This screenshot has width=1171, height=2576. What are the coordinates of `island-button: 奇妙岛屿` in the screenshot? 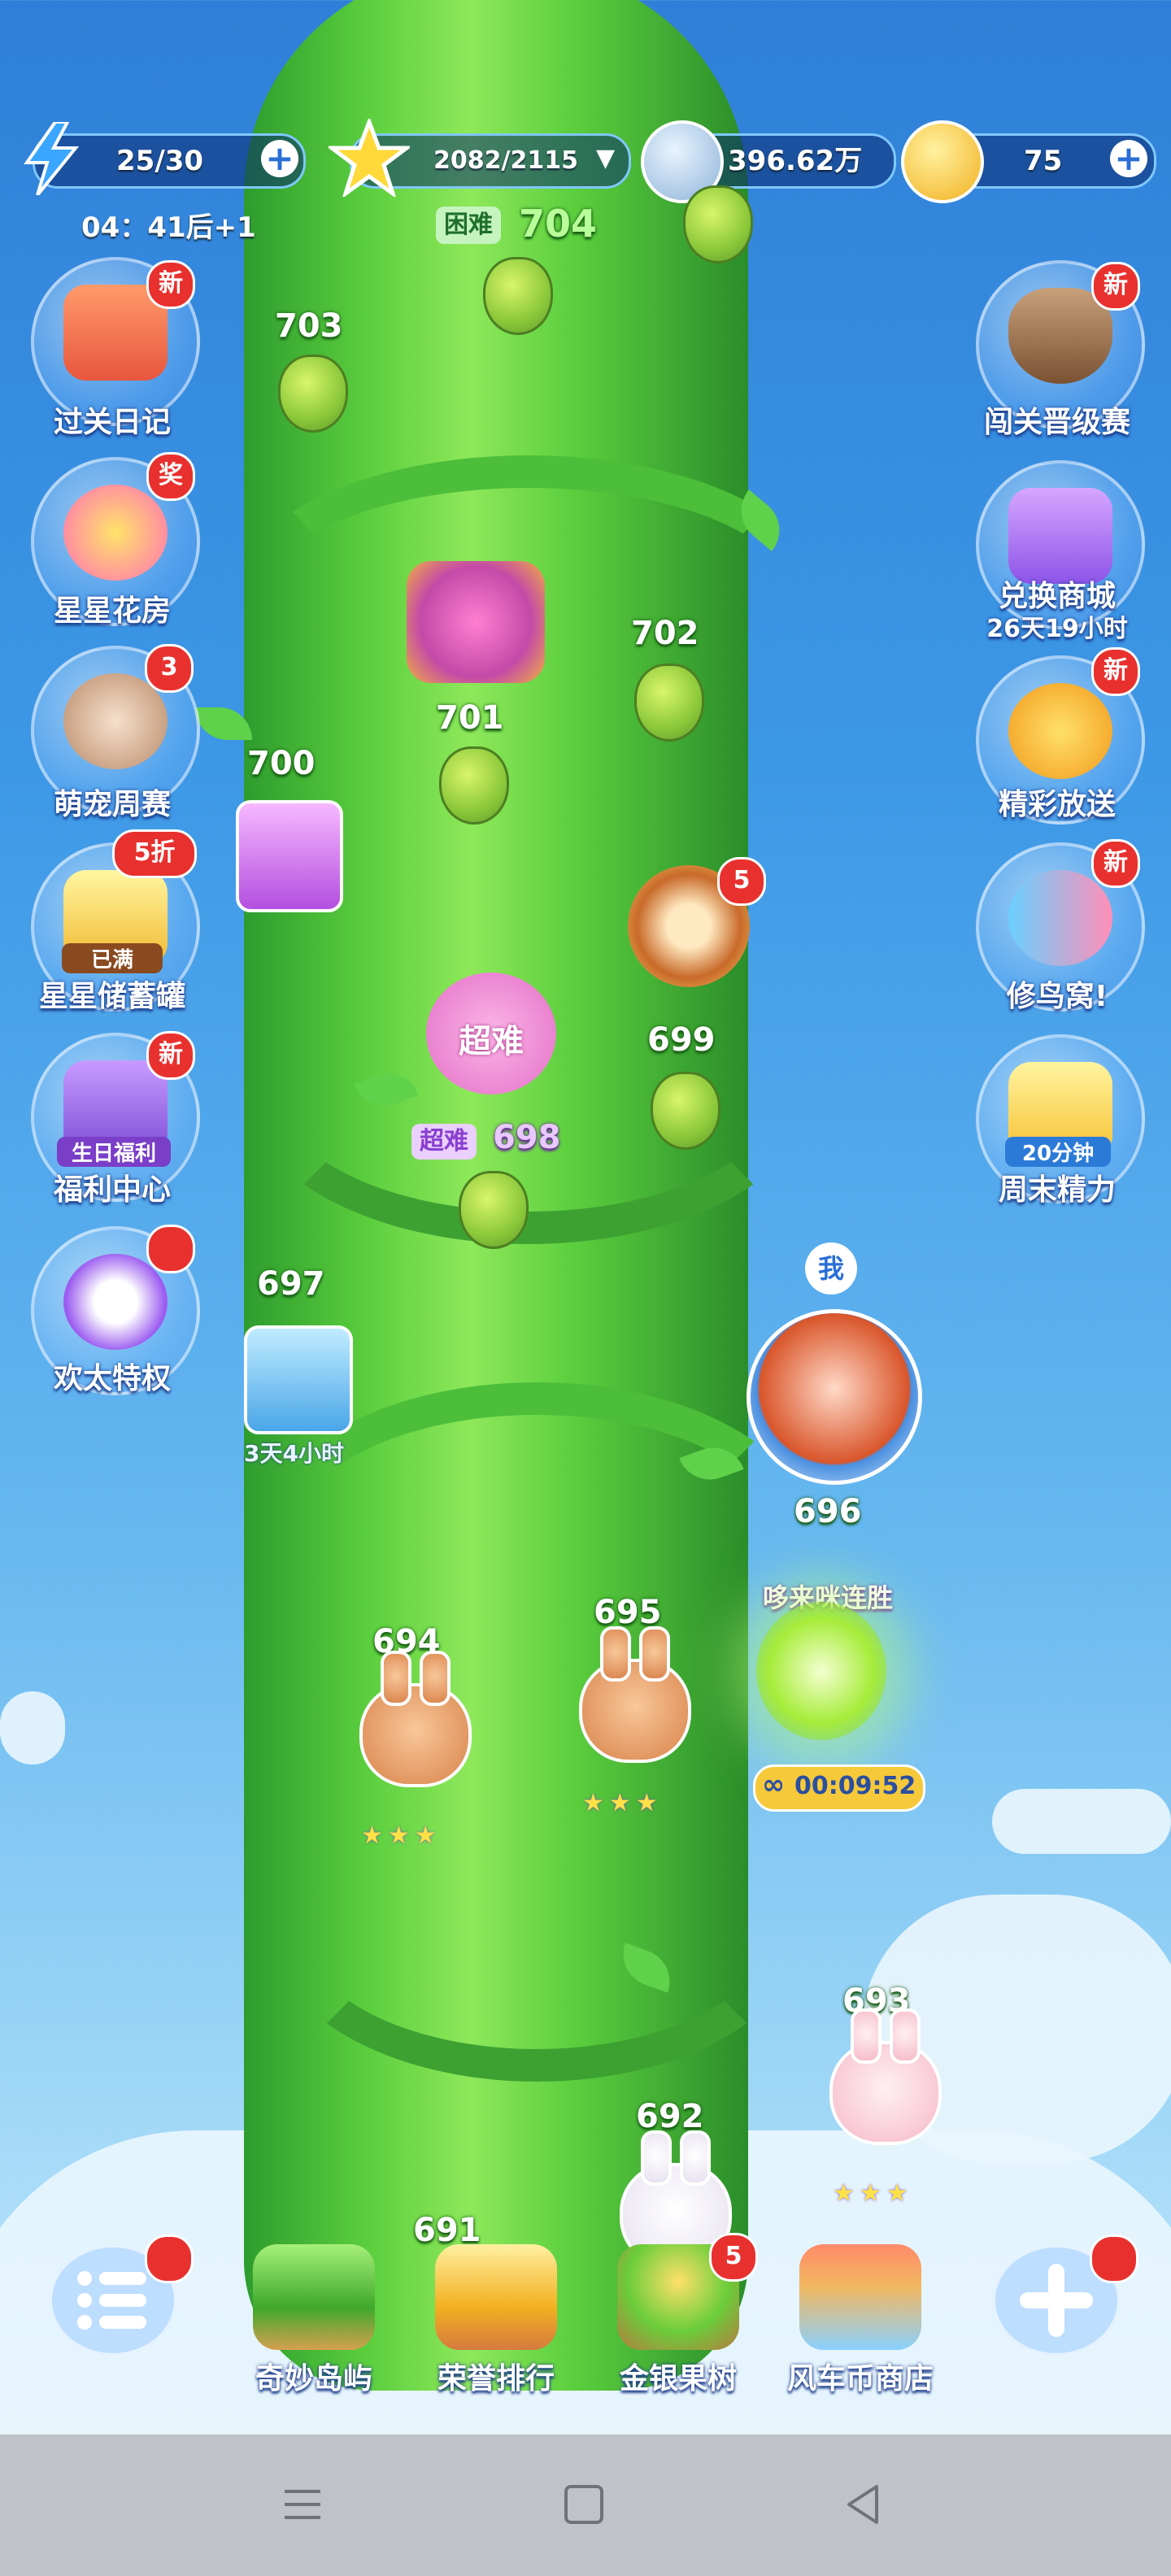 It's located at (313, 2321).